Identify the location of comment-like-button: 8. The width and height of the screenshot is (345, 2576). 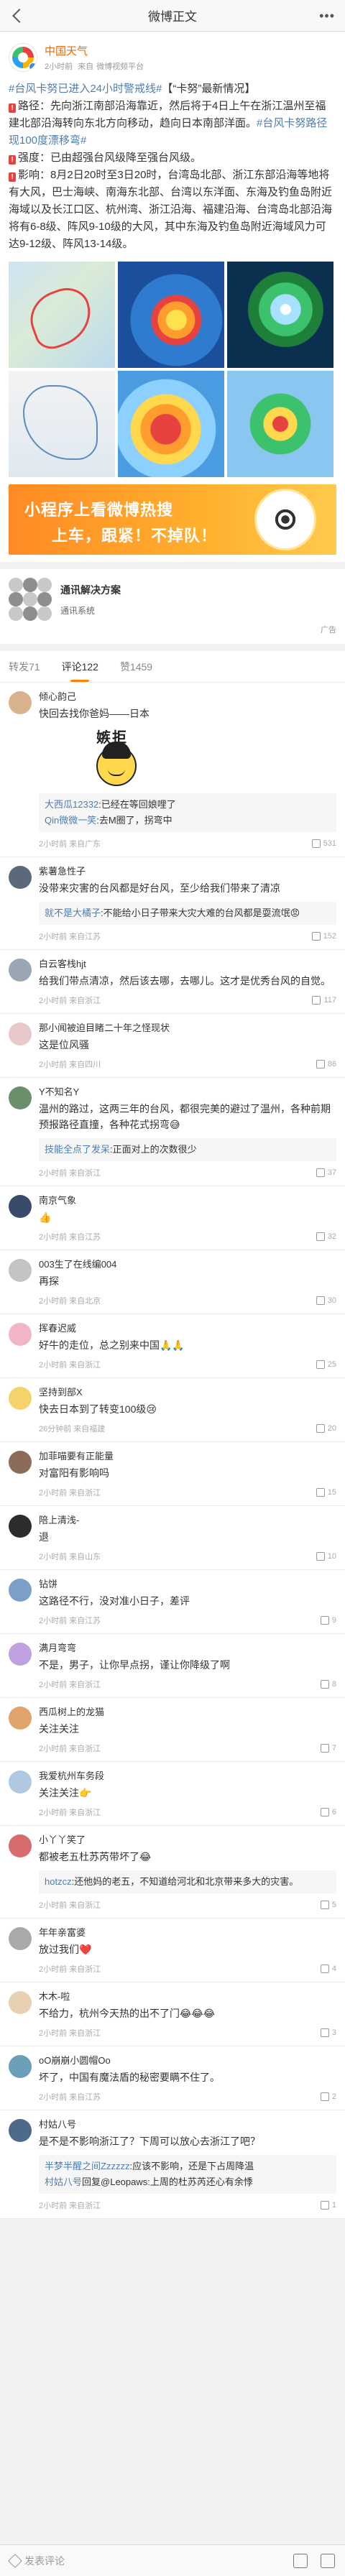
(328, 1685).